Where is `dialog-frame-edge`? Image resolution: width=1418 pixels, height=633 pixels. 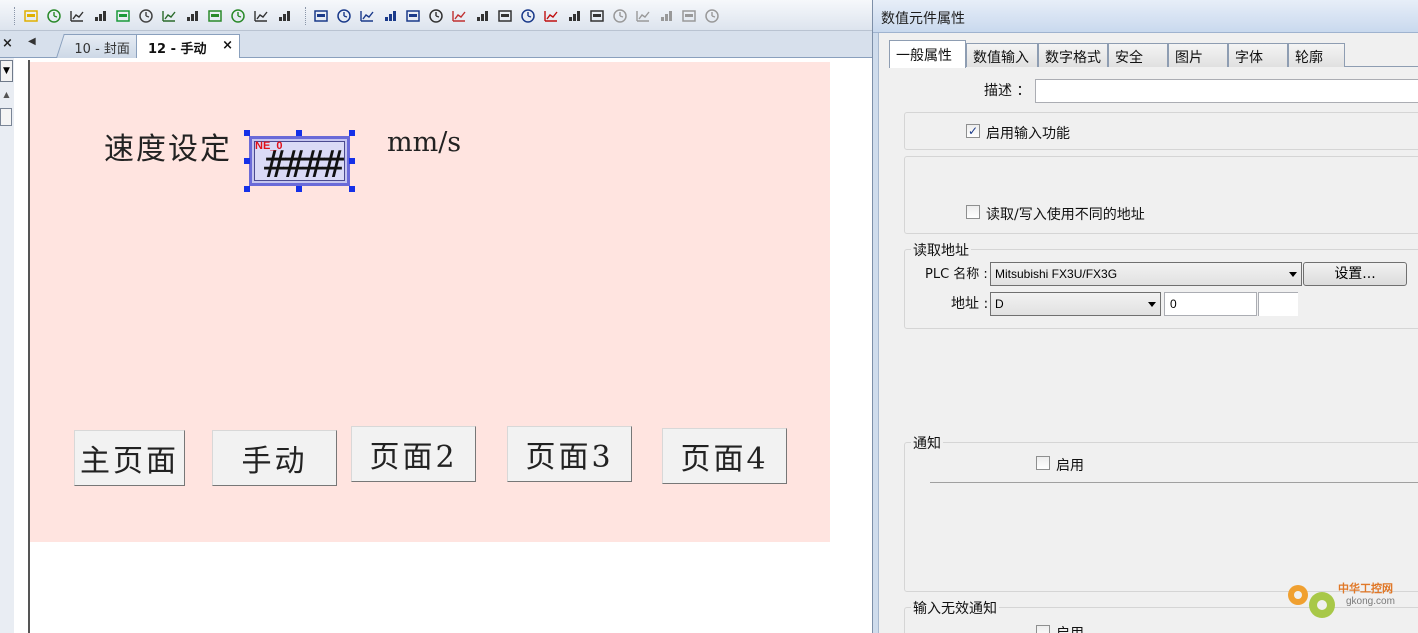
dialog-frame-edge is located at coordinates (876, 333).